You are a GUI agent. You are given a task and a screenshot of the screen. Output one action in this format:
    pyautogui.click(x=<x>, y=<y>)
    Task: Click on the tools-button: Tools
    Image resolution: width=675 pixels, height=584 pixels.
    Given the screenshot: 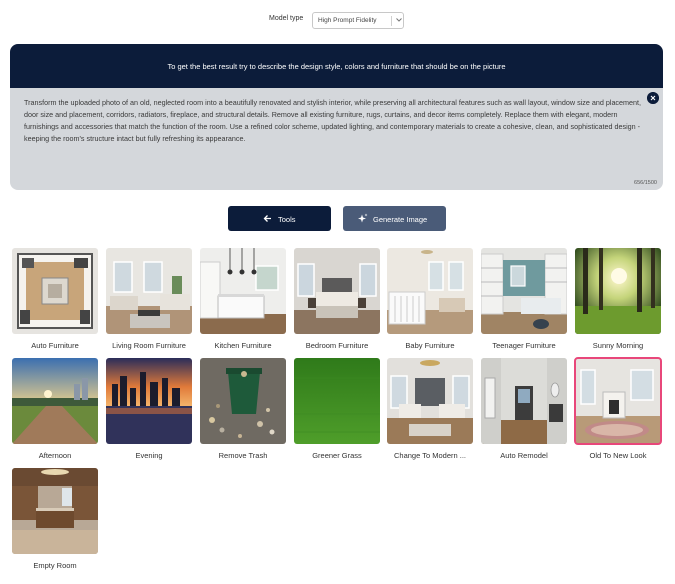 What is the action you would take?
    pyautogui.click(x=279, y=218)
    